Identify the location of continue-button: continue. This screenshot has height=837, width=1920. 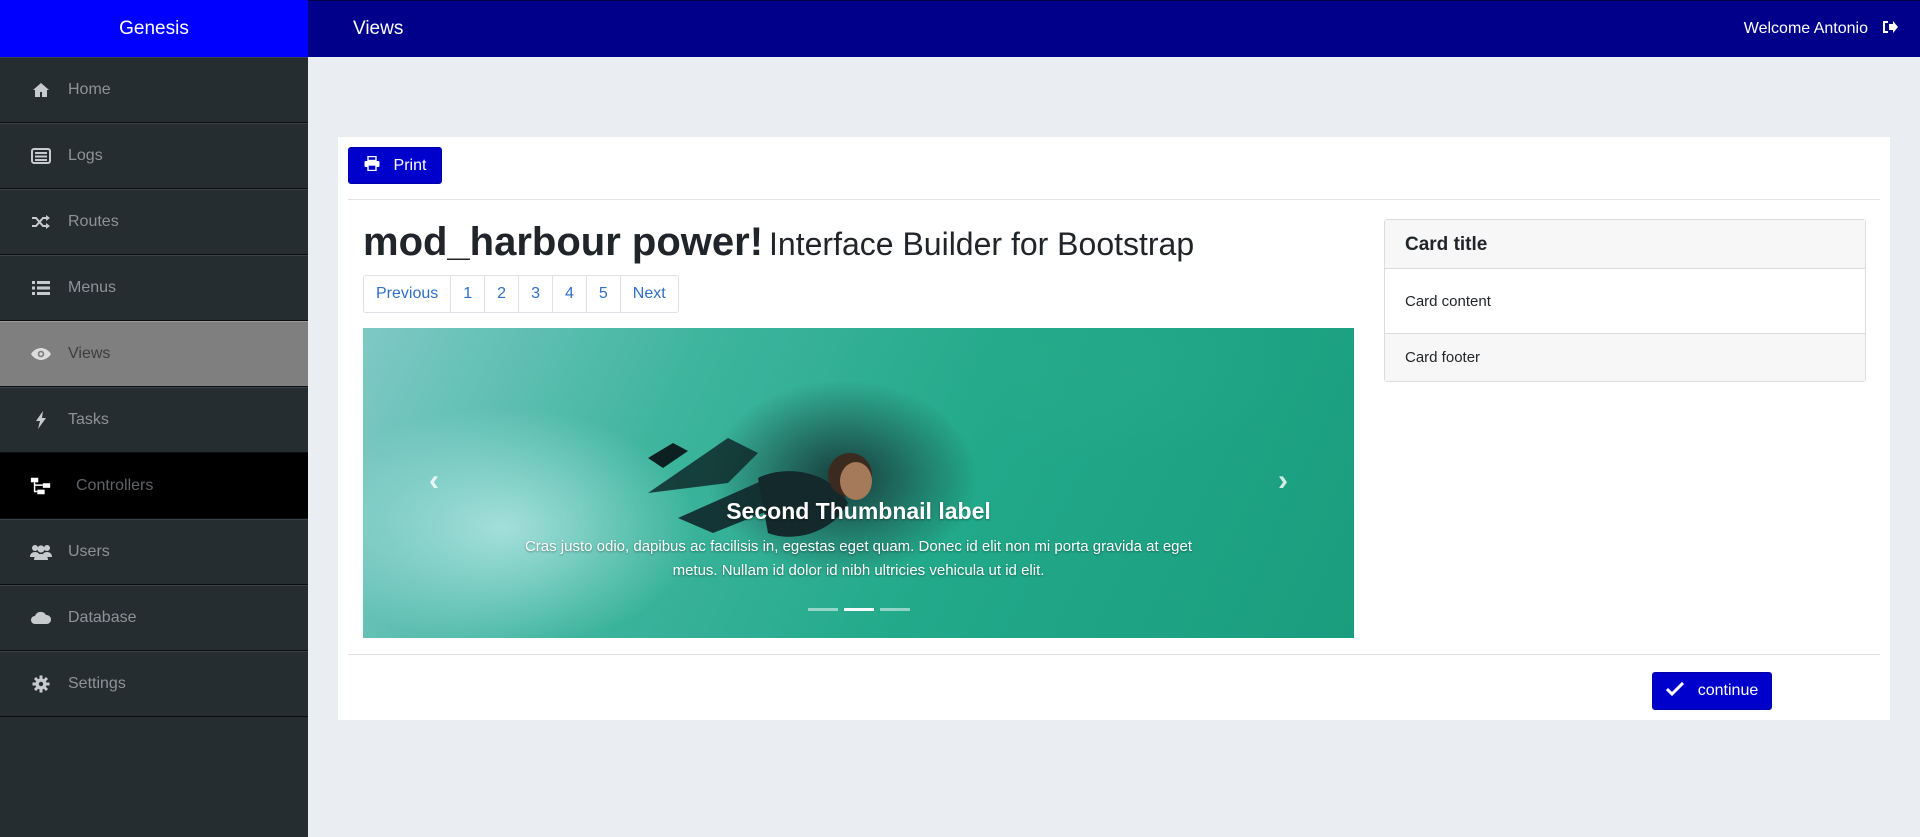
(1712, 691).